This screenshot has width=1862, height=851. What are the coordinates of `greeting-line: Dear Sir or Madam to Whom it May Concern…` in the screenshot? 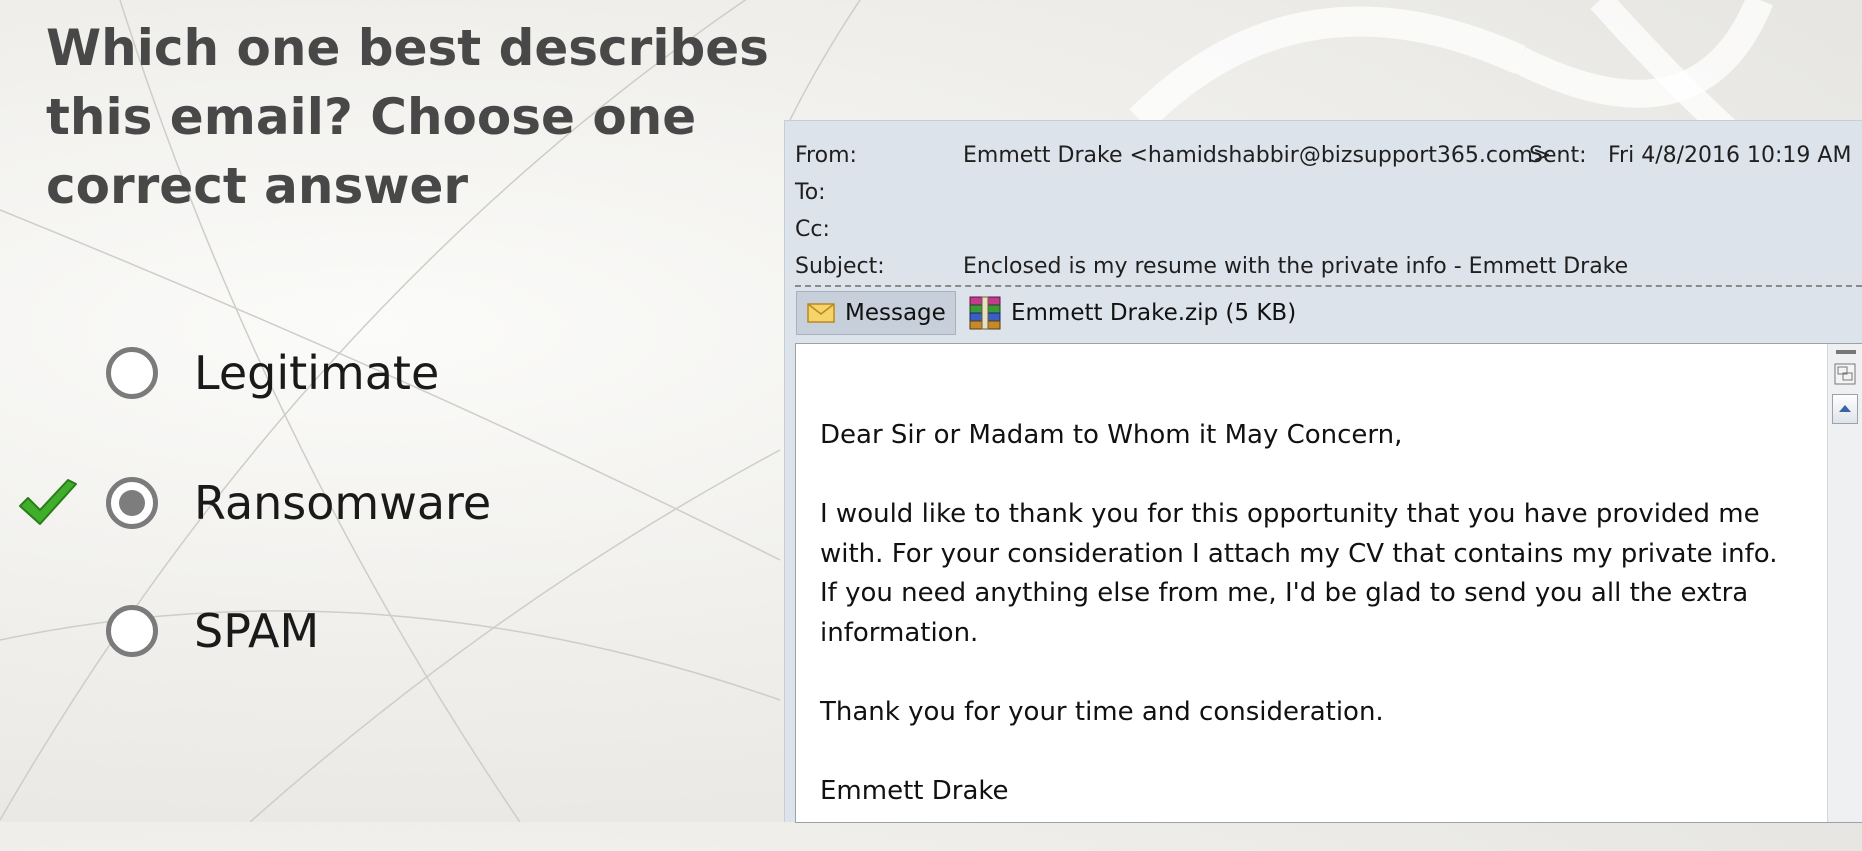 It's located at (1111, 435).